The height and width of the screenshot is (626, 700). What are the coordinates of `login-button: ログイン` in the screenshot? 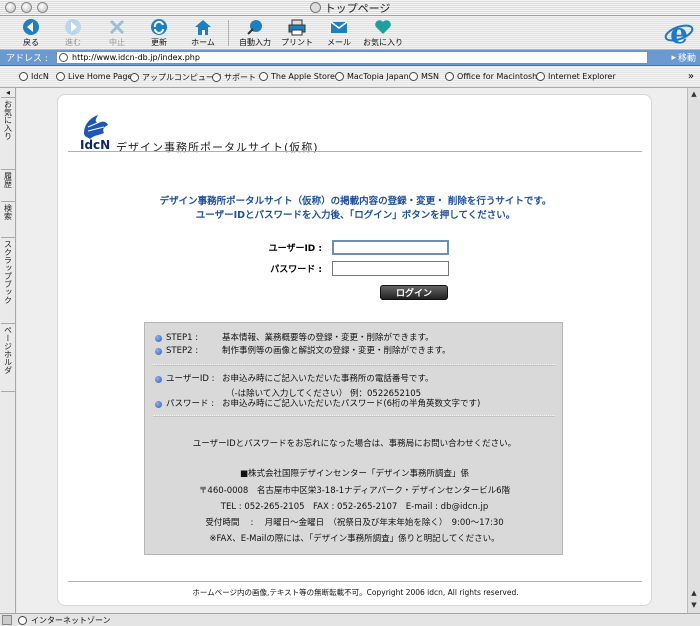 It's located at (414, 292).